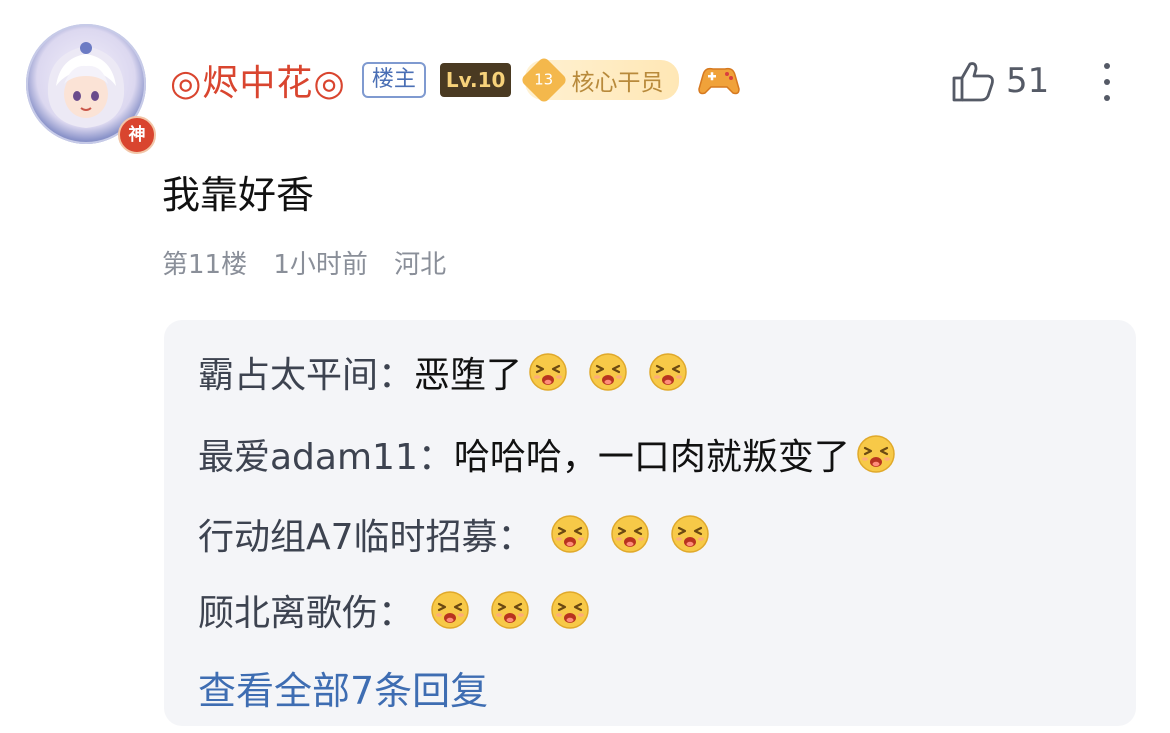 This screenshot has width=1170, height=733. I want to click on post-location: 河北, so click(420, 265).